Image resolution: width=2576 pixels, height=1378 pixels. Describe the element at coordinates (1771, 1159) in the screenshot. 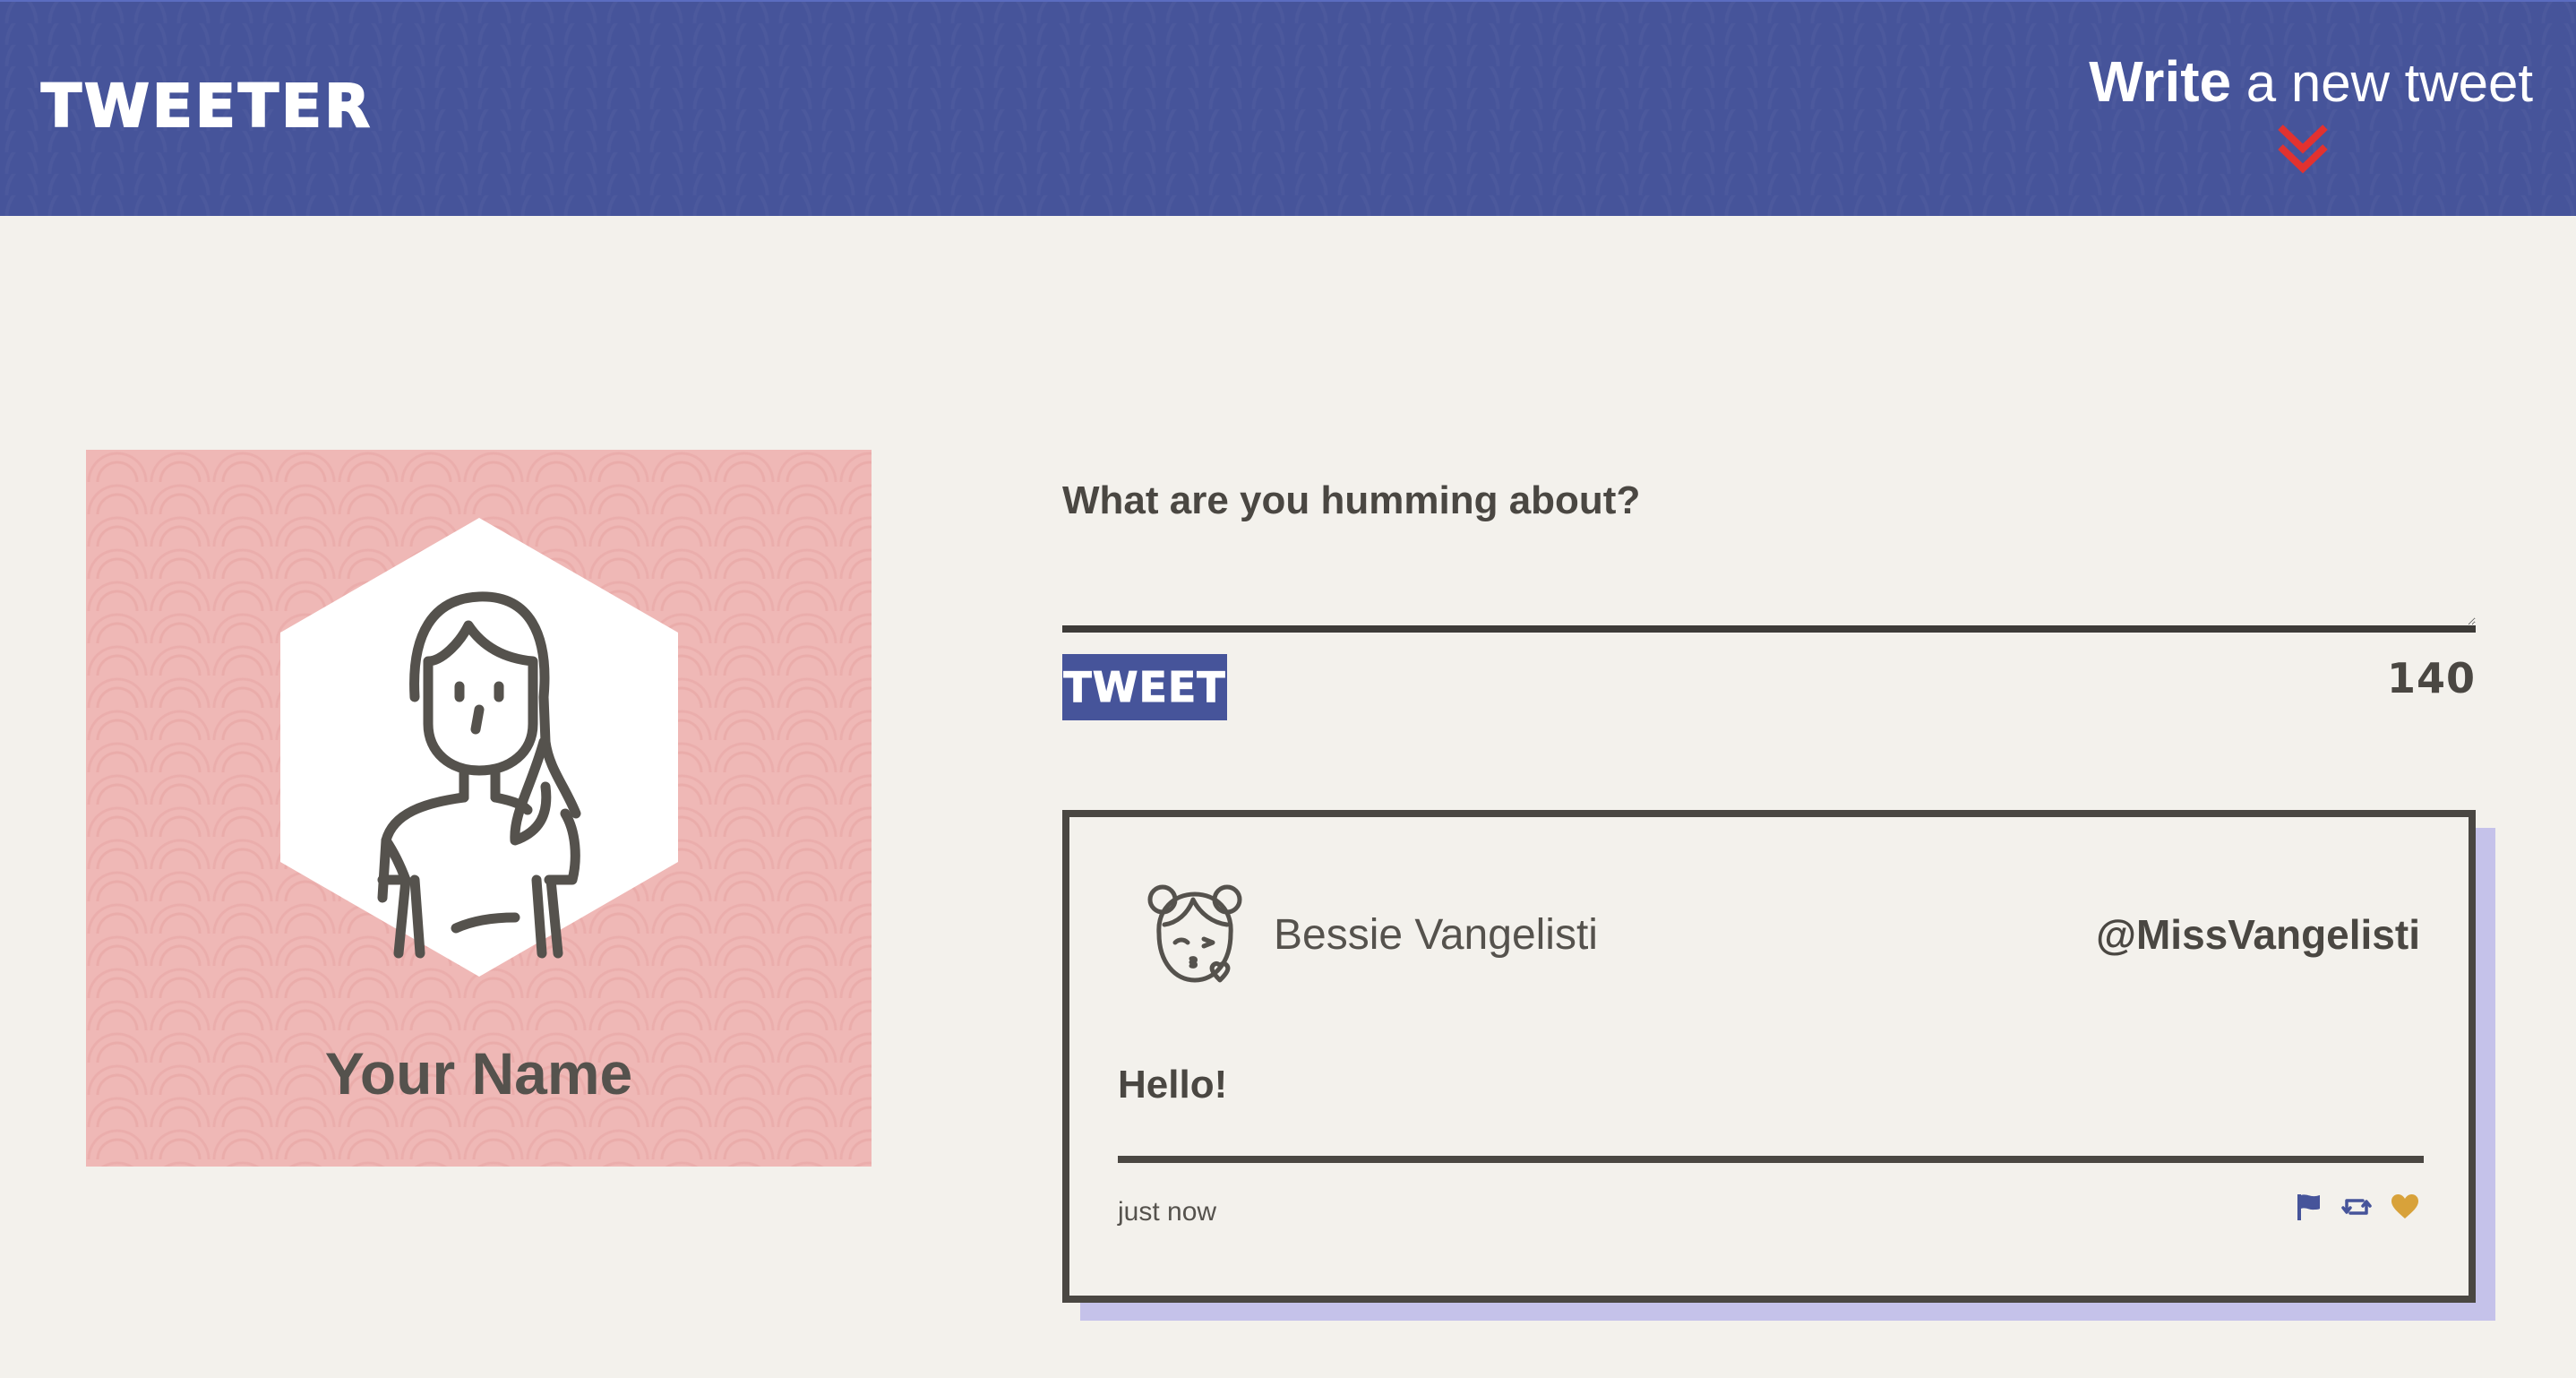

I see `tweet-divider` at that location.